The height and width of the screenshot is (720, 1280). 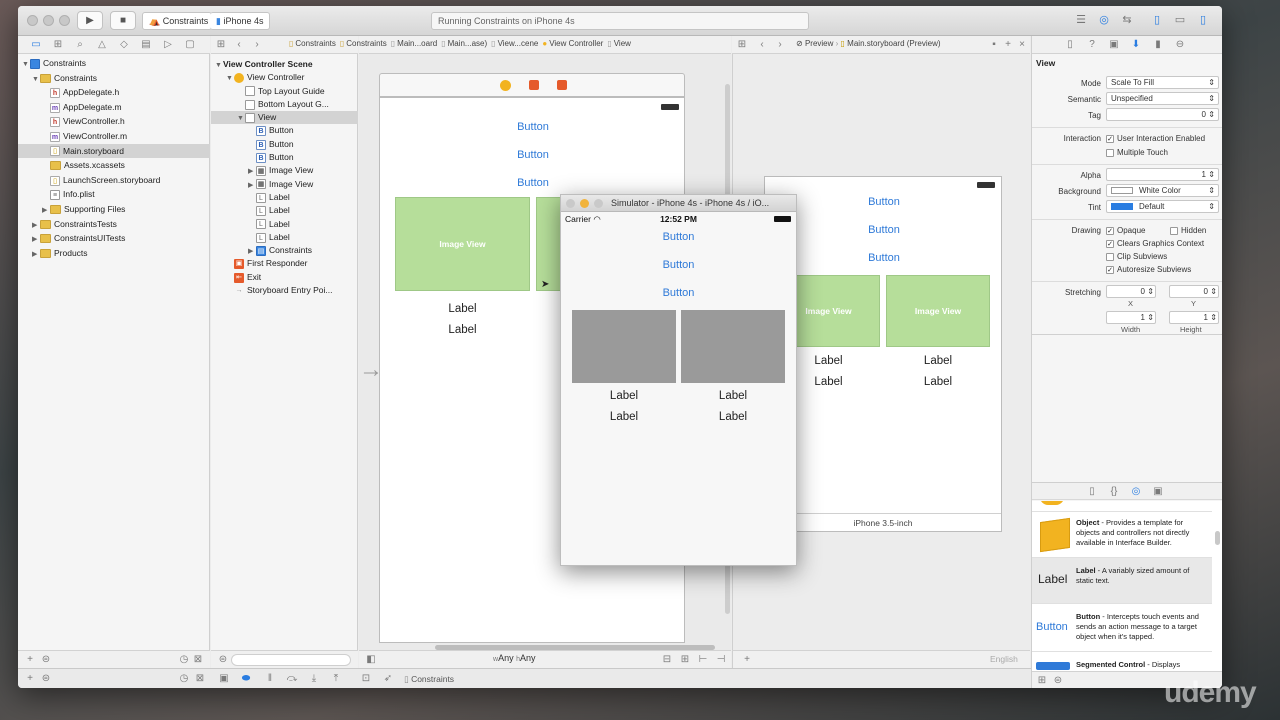 What do you see at coordinates (291, 660) in the screenshot?
I see `outline-filter-input` at bounding box center [291, 660].